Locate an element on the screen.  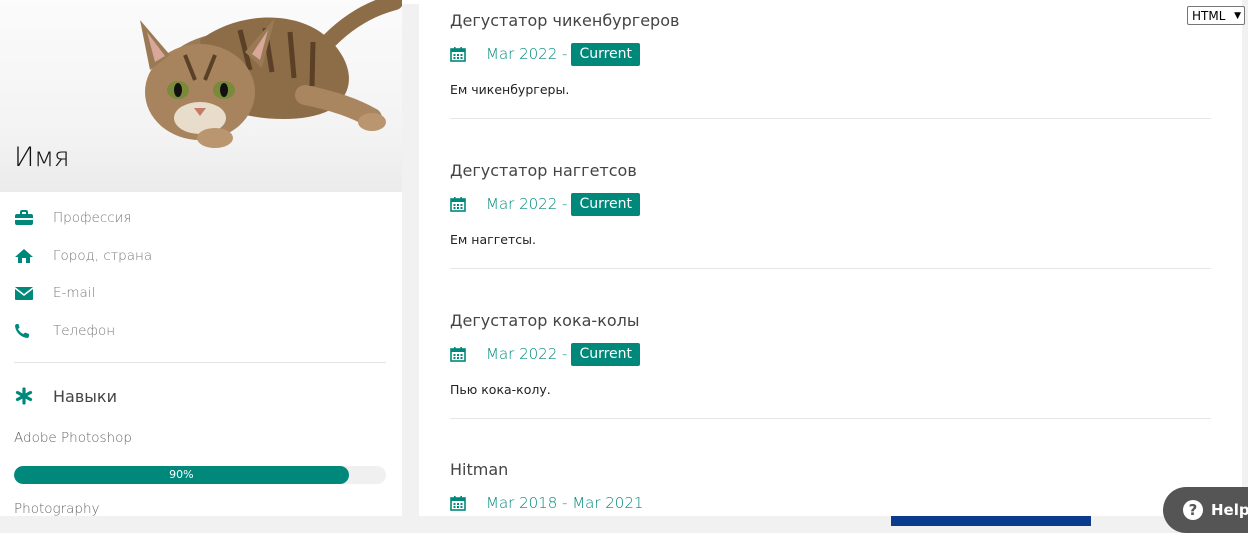
job-dates: Mar 2018 - Mar 2021 is located at coordinates (830, 503).